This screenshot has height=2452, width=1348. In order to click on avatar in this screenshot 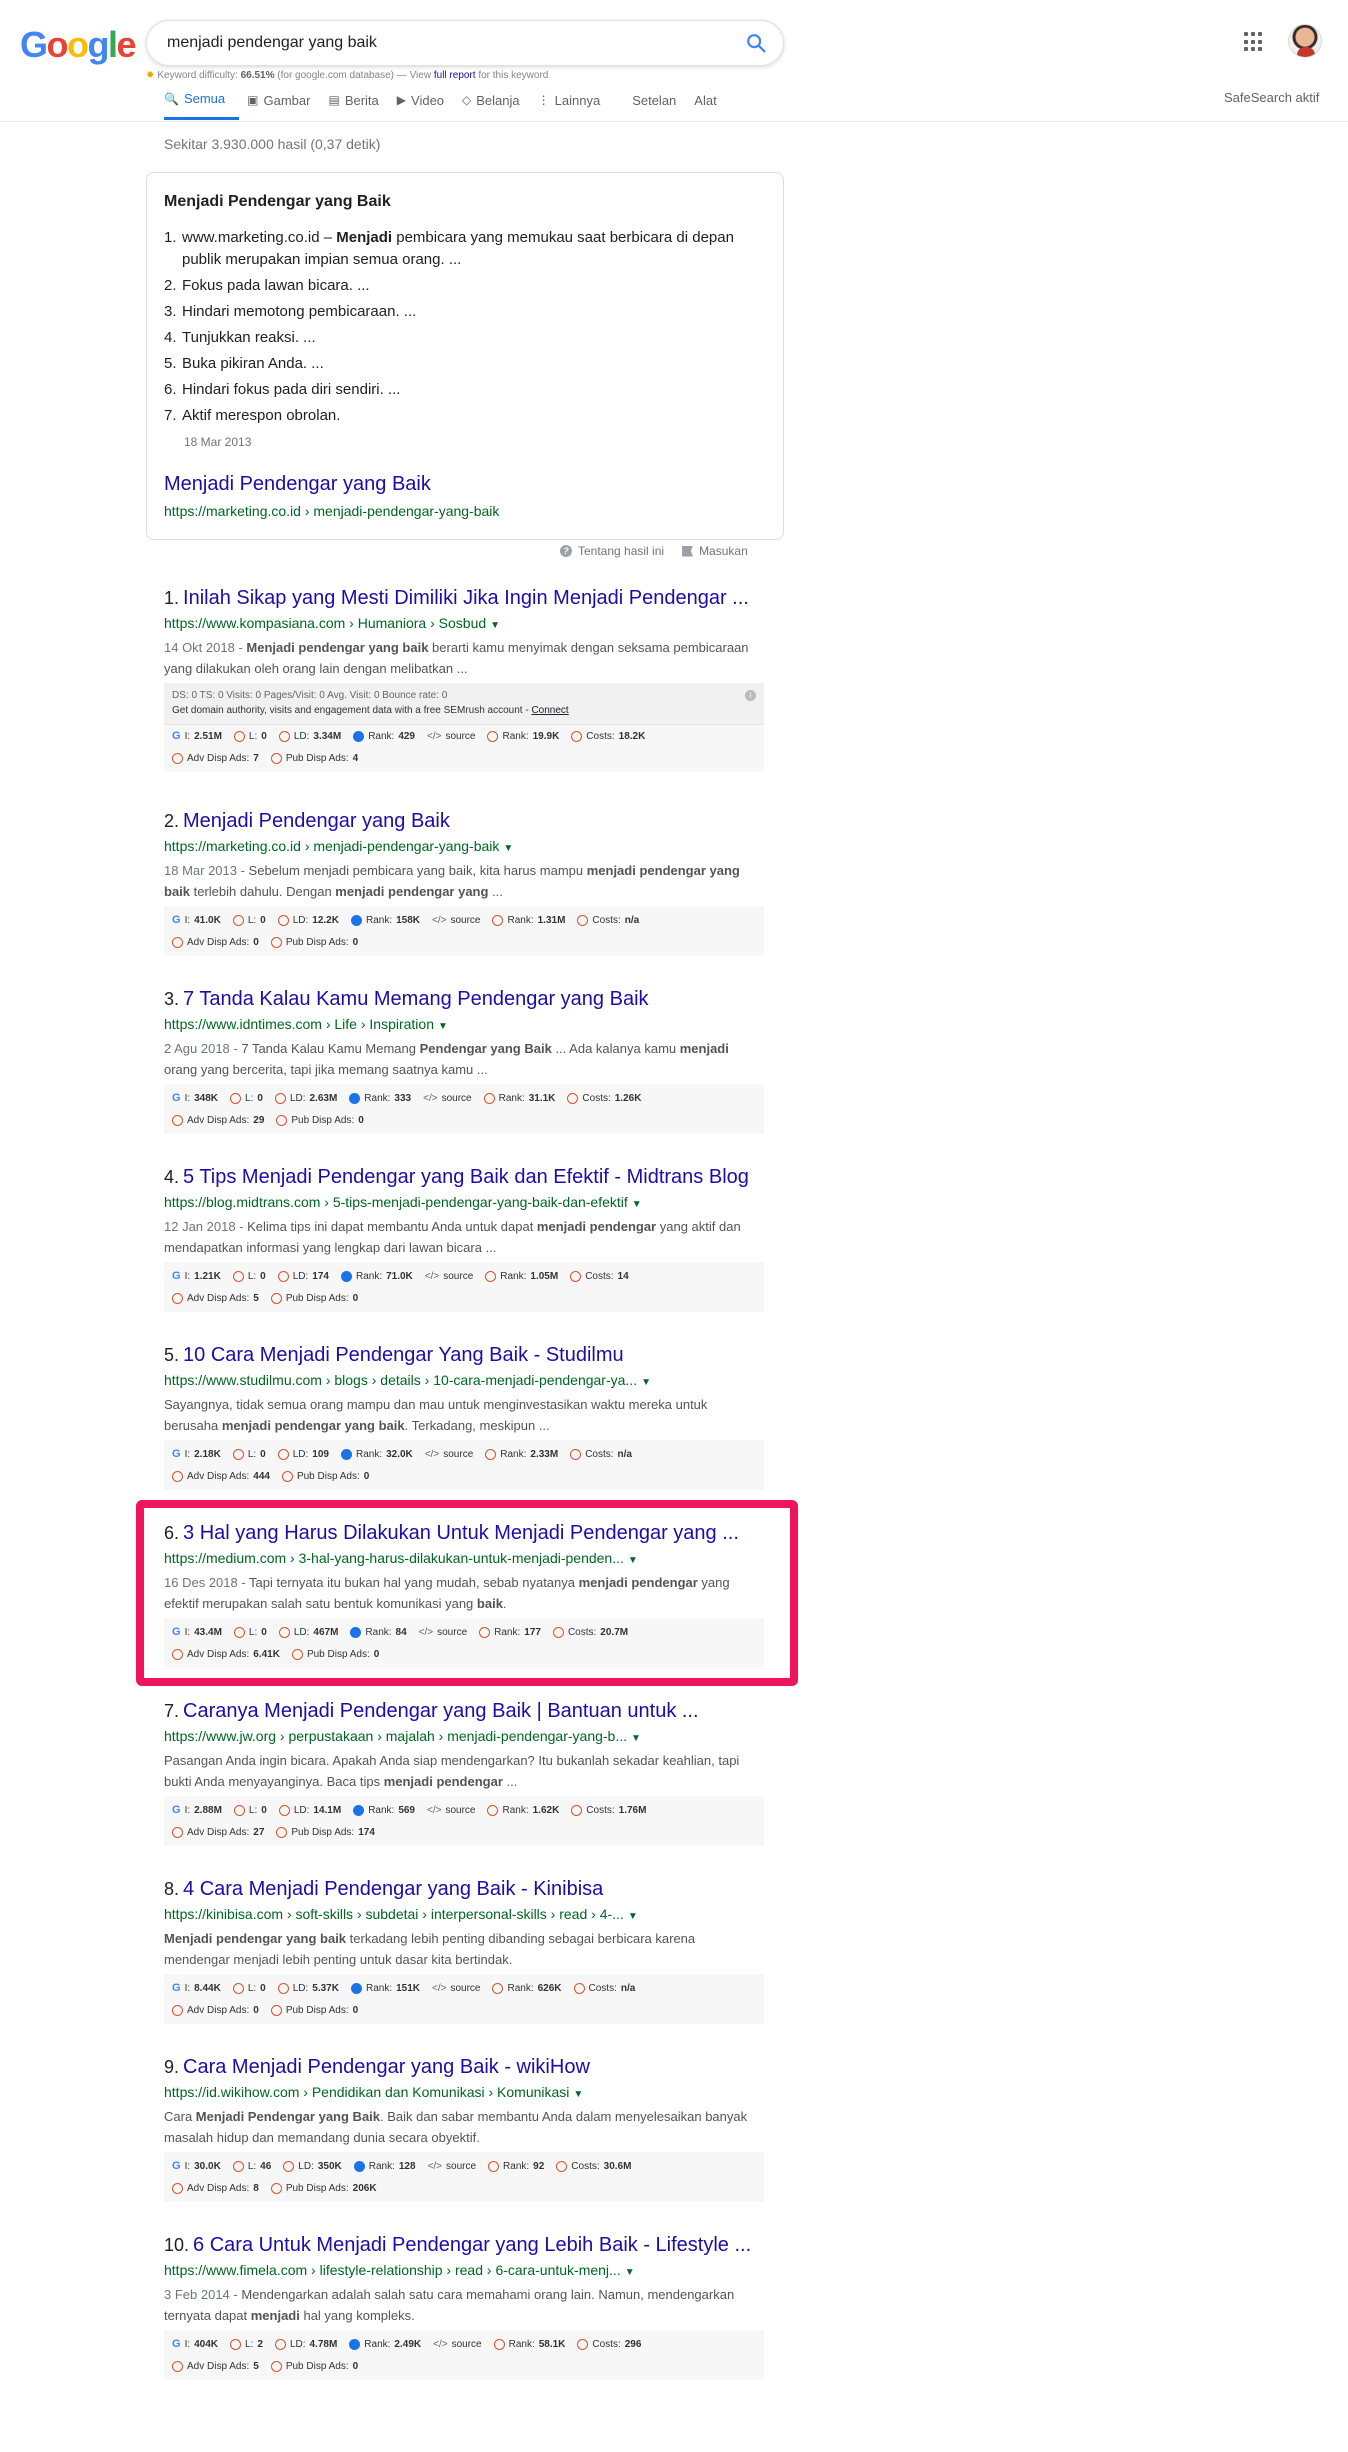, I will do `click(1305, 41)`.